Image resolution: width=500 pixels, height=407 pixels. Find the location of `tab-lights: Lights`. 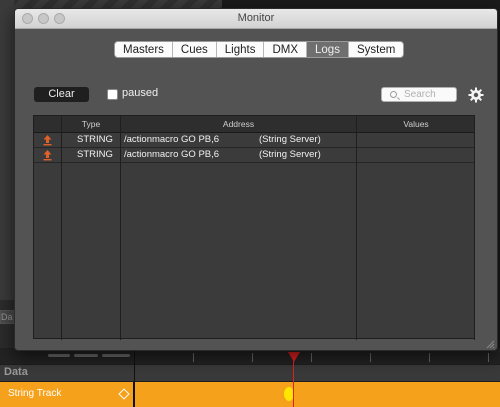

tab-lights: Lights is located at coordinates (240, 49).